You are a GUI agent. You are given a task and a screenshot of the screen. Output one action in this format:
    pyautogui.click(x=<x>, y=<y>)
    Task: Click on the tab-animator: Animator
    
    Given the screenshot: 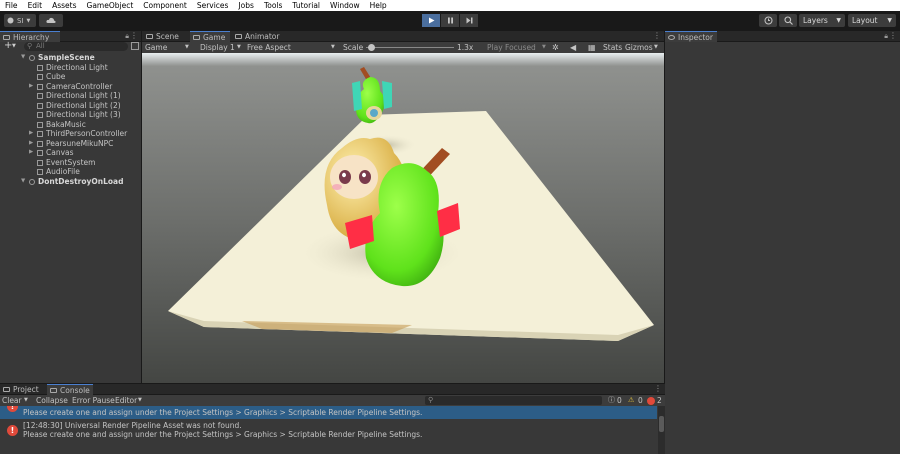 What is the action you would take?
    pyautogui.click(x=261, y=36)
    